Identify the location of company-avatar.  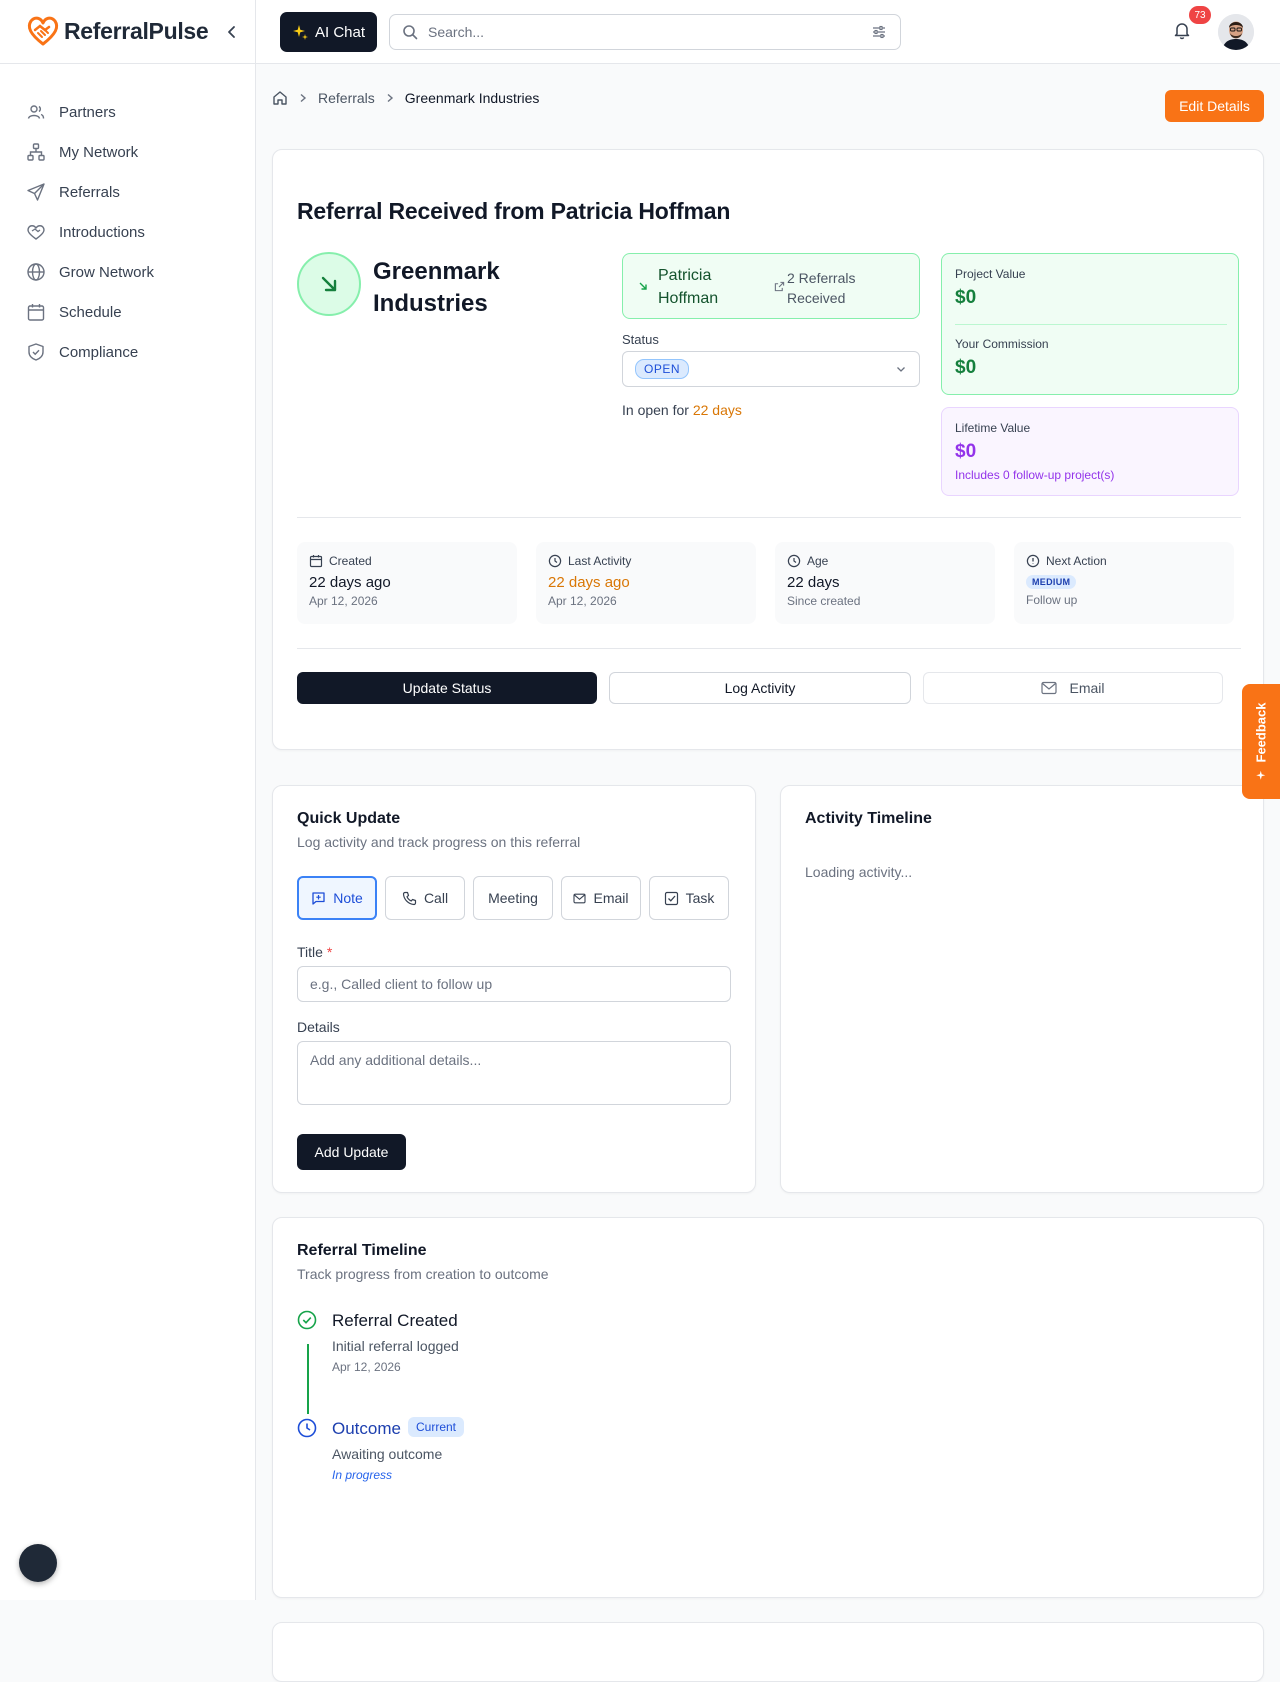
(329, 284).